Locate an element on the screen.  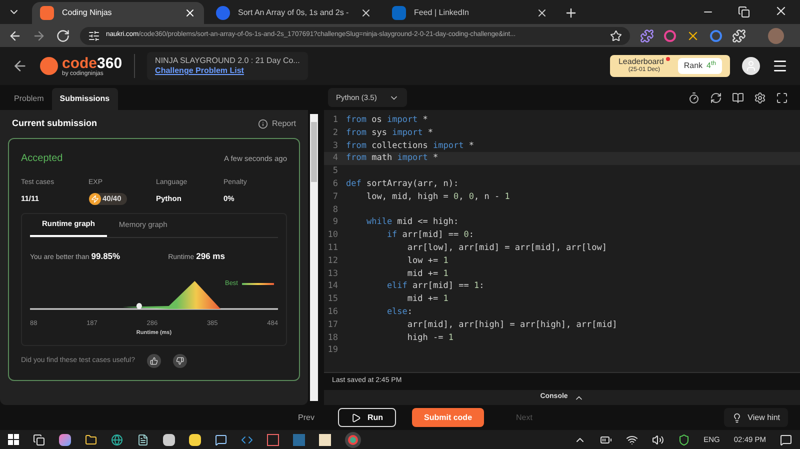
line-number: 11 is located at coordinates (332, 248).